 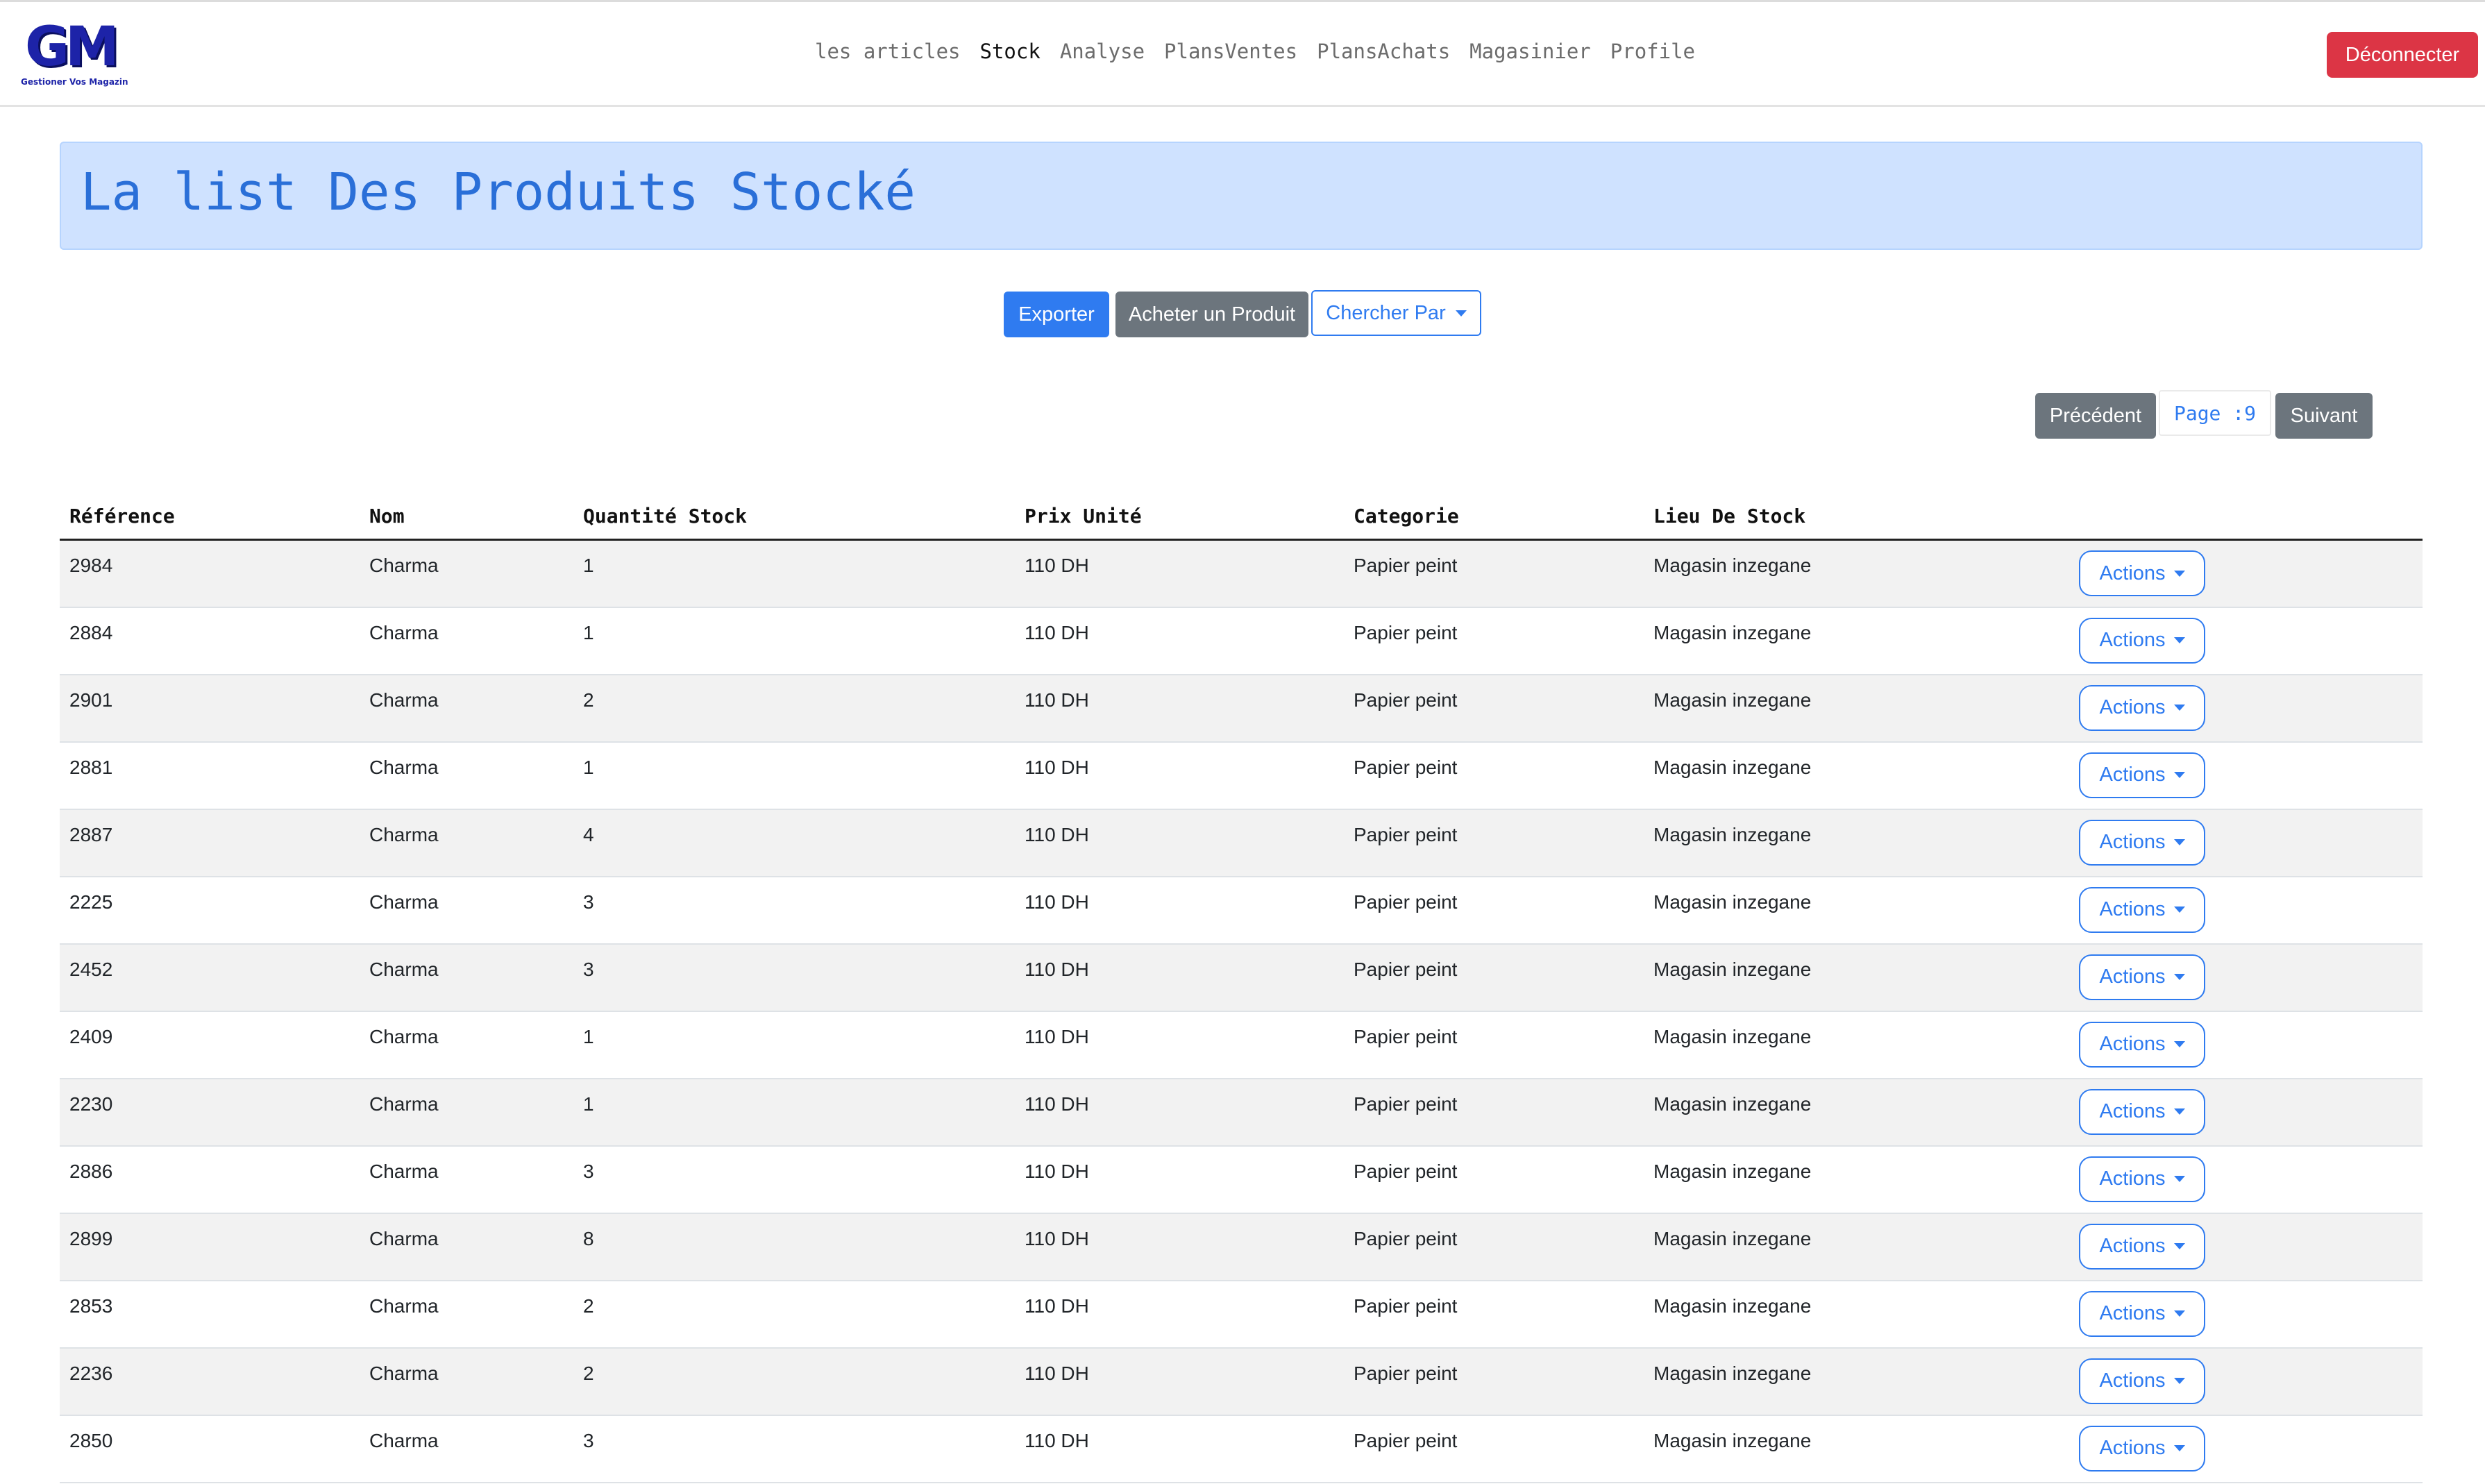 I want to click on cell-quantite-text: 4, so click(x=588, y=834).